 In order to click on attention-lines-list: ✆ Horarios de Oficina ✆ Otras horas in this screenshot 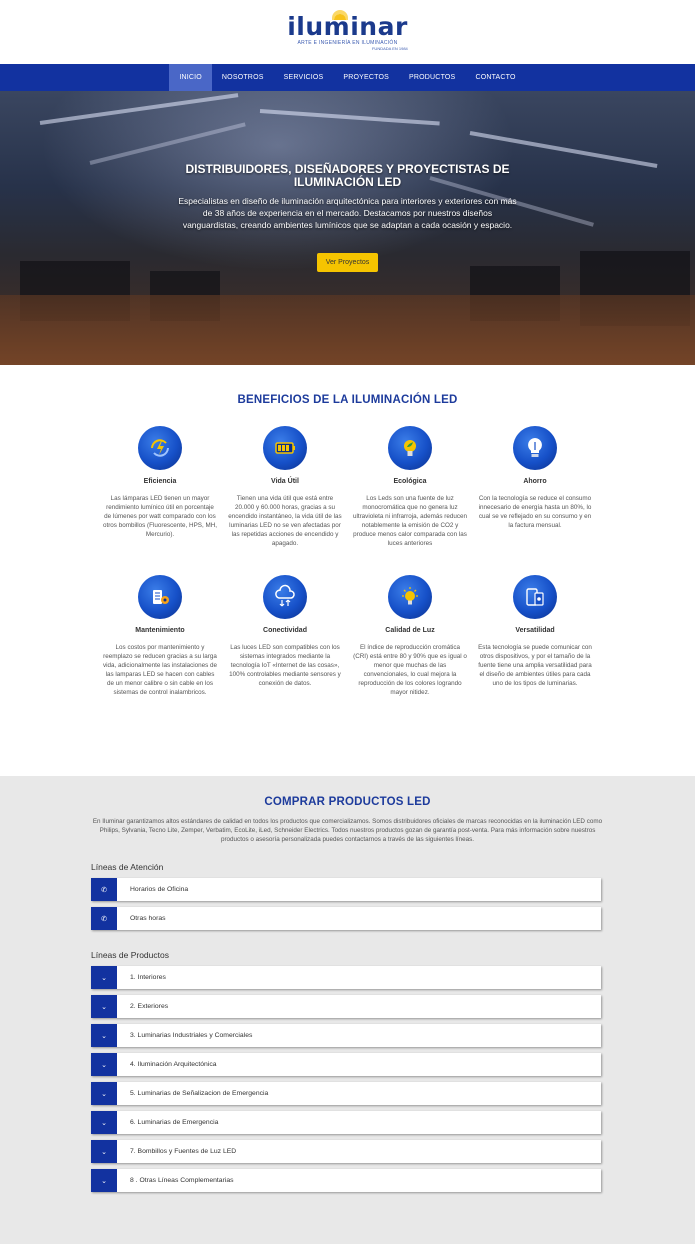, I will do `click(346, 904)`.